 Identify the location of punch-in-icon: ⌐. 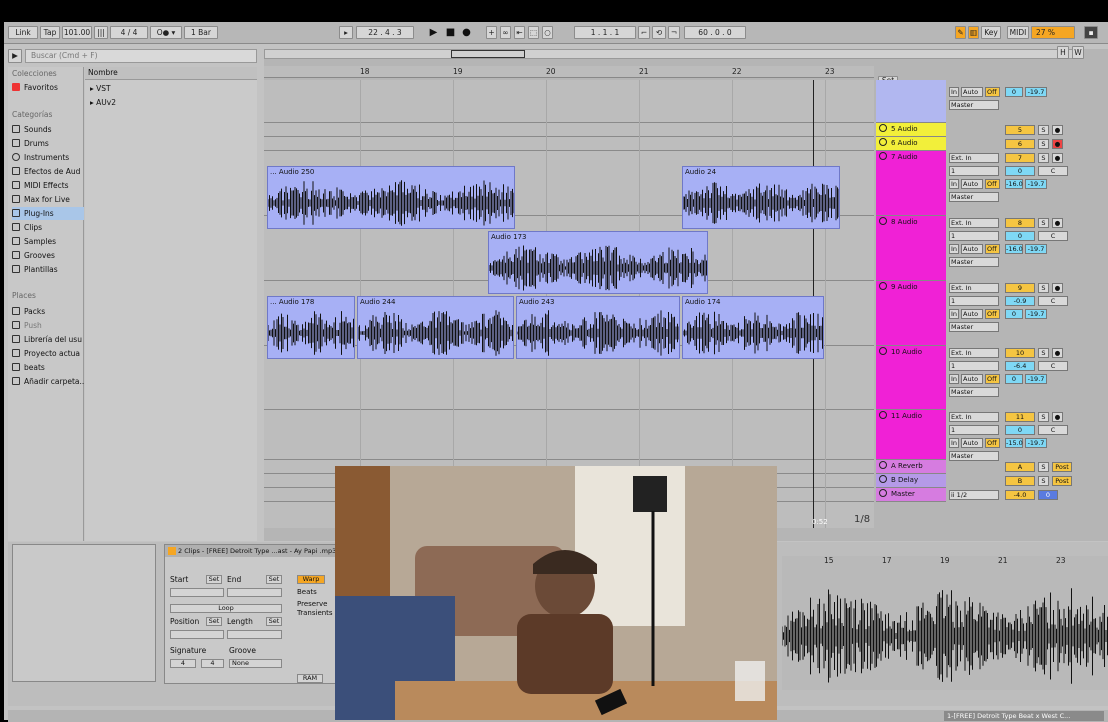
(644, 32).